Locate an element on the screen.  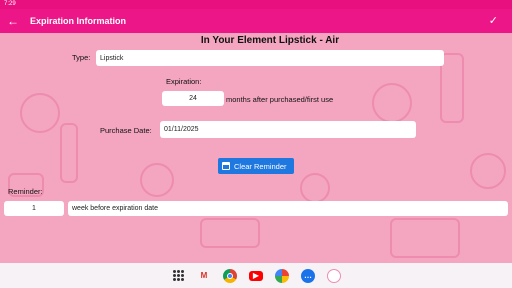
app-bar: ← Expiration Information ✓ is located at coordinates (256, 21).